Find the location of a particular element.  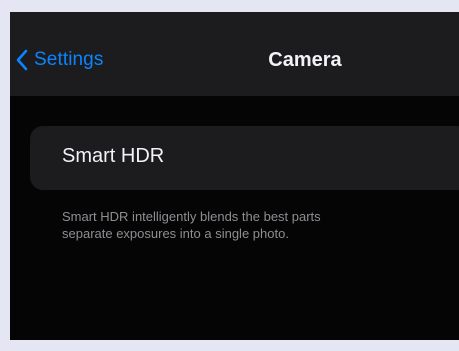

back-button-label: Settings is located at coordinates (69, 59).